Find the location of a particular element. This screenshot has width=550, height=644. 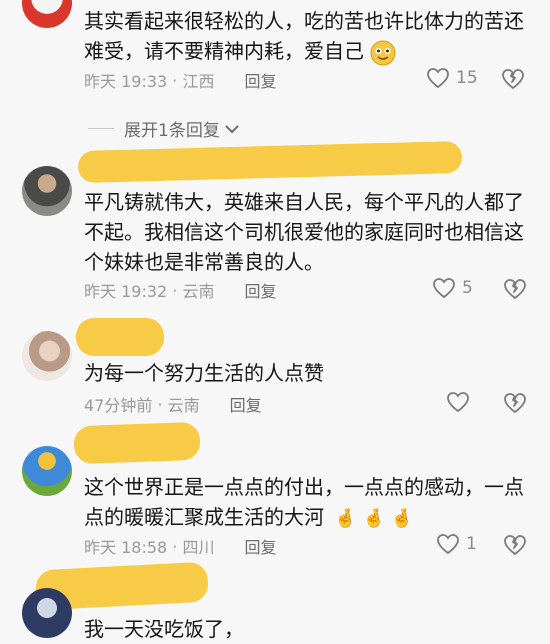

comment-meta: 47分钟前 · 云南 回复 is located at coordinates (173, 404).